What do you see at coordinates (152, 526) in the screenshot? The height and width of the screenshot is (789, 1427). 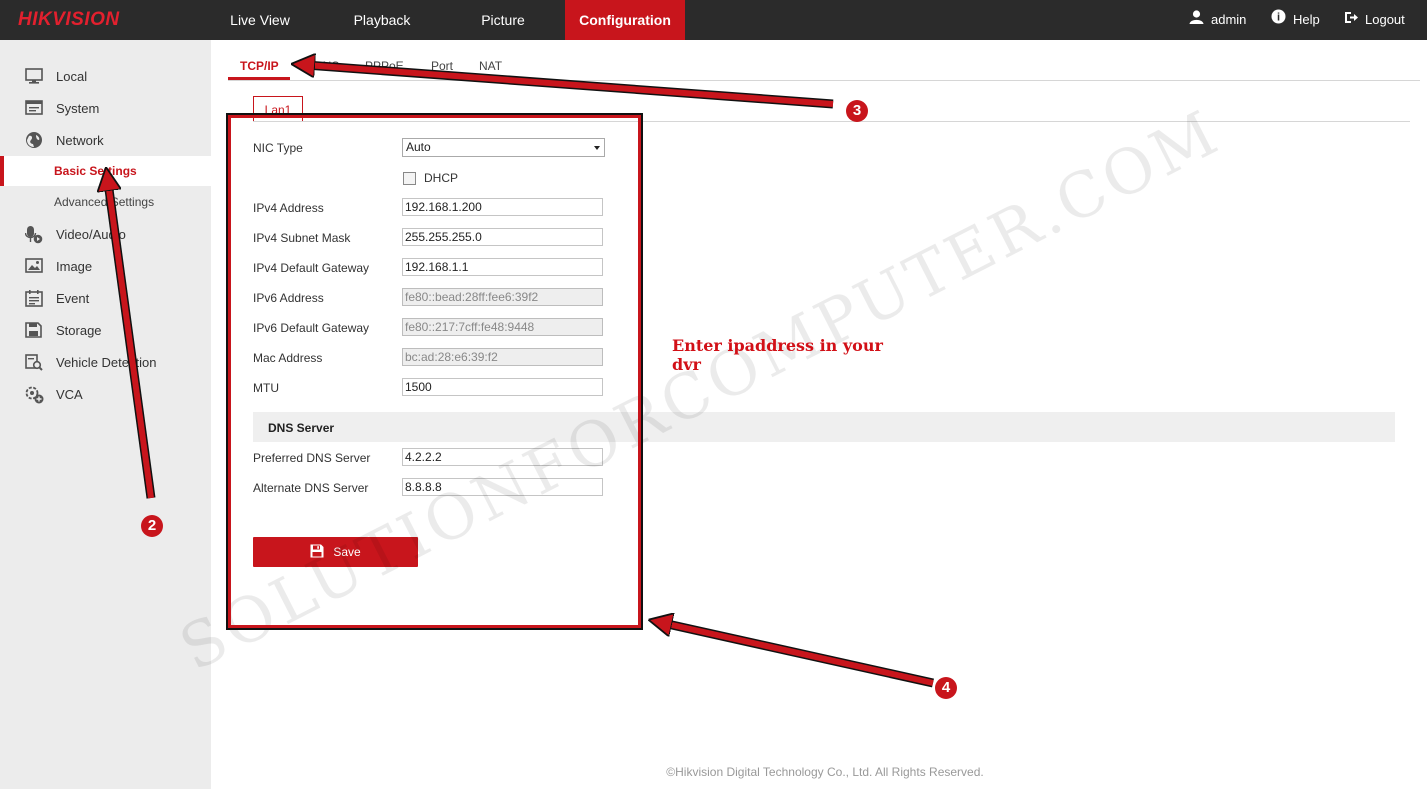 I see `step-badge-2: 2` at bounding box center [152, 526].